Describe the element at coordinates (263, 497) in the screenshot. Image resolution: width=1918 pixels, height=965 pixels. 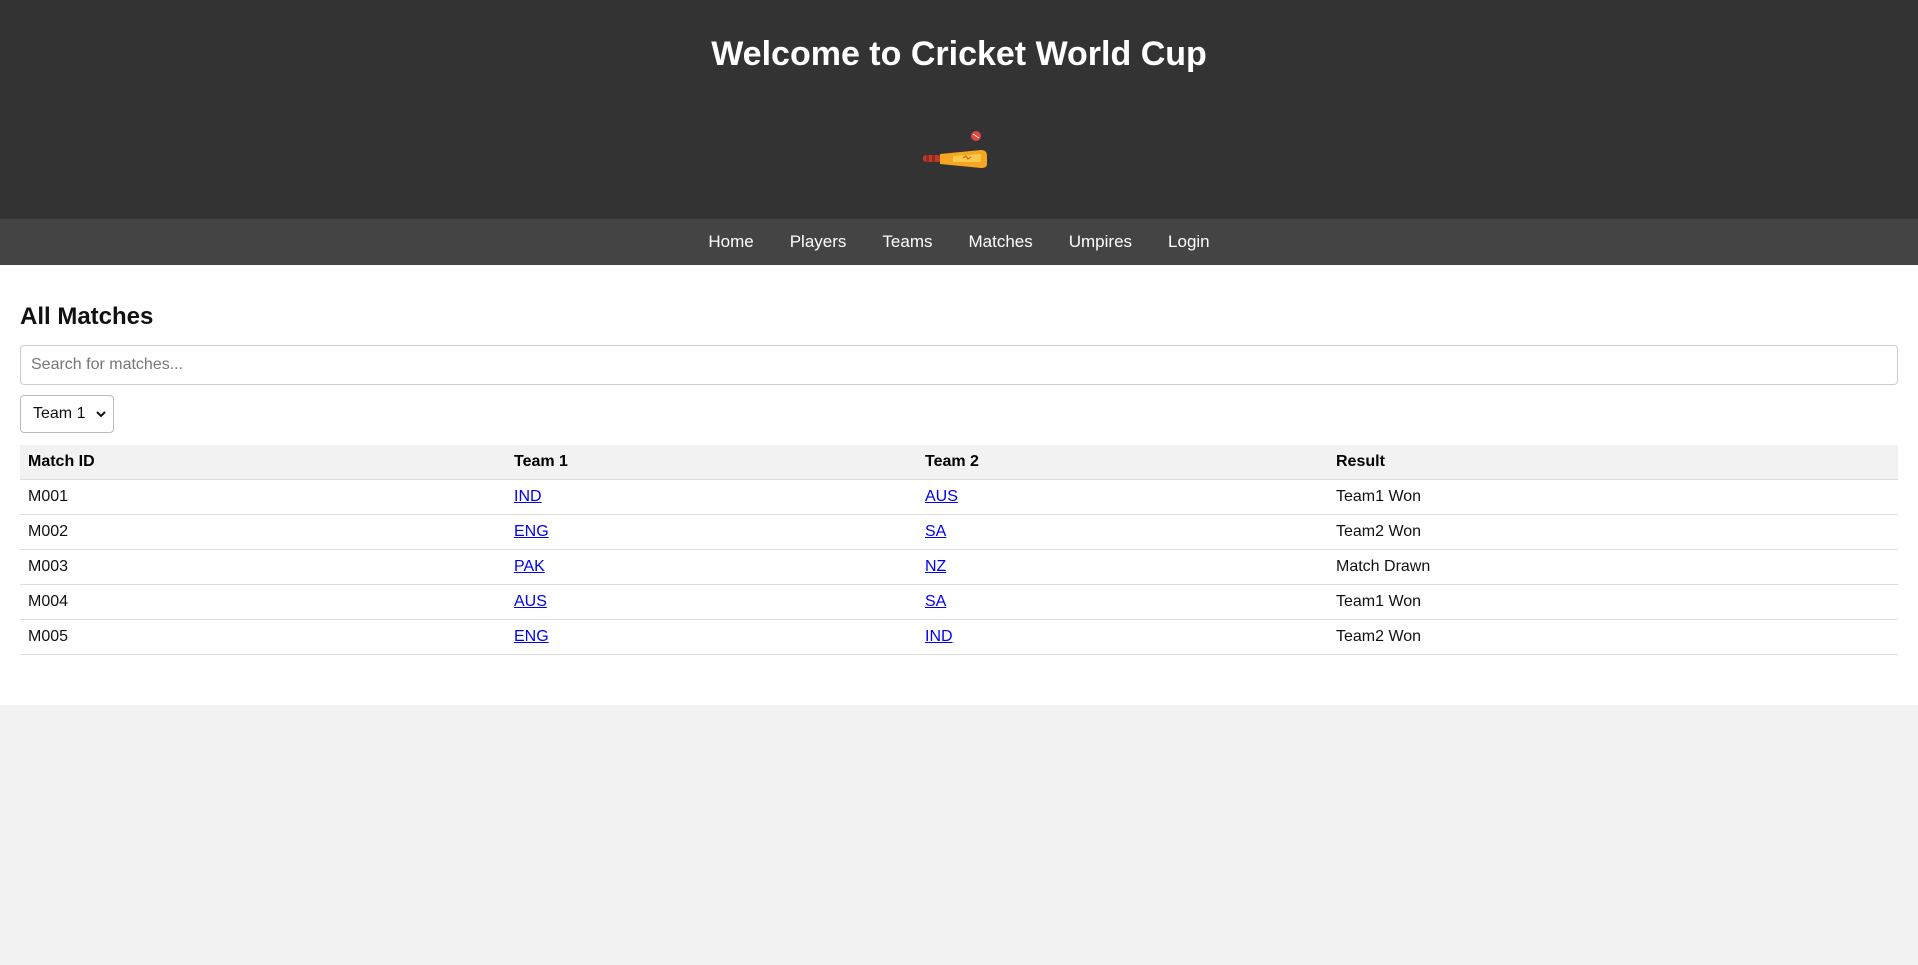
I see `match-id-cell: M001` at that location.